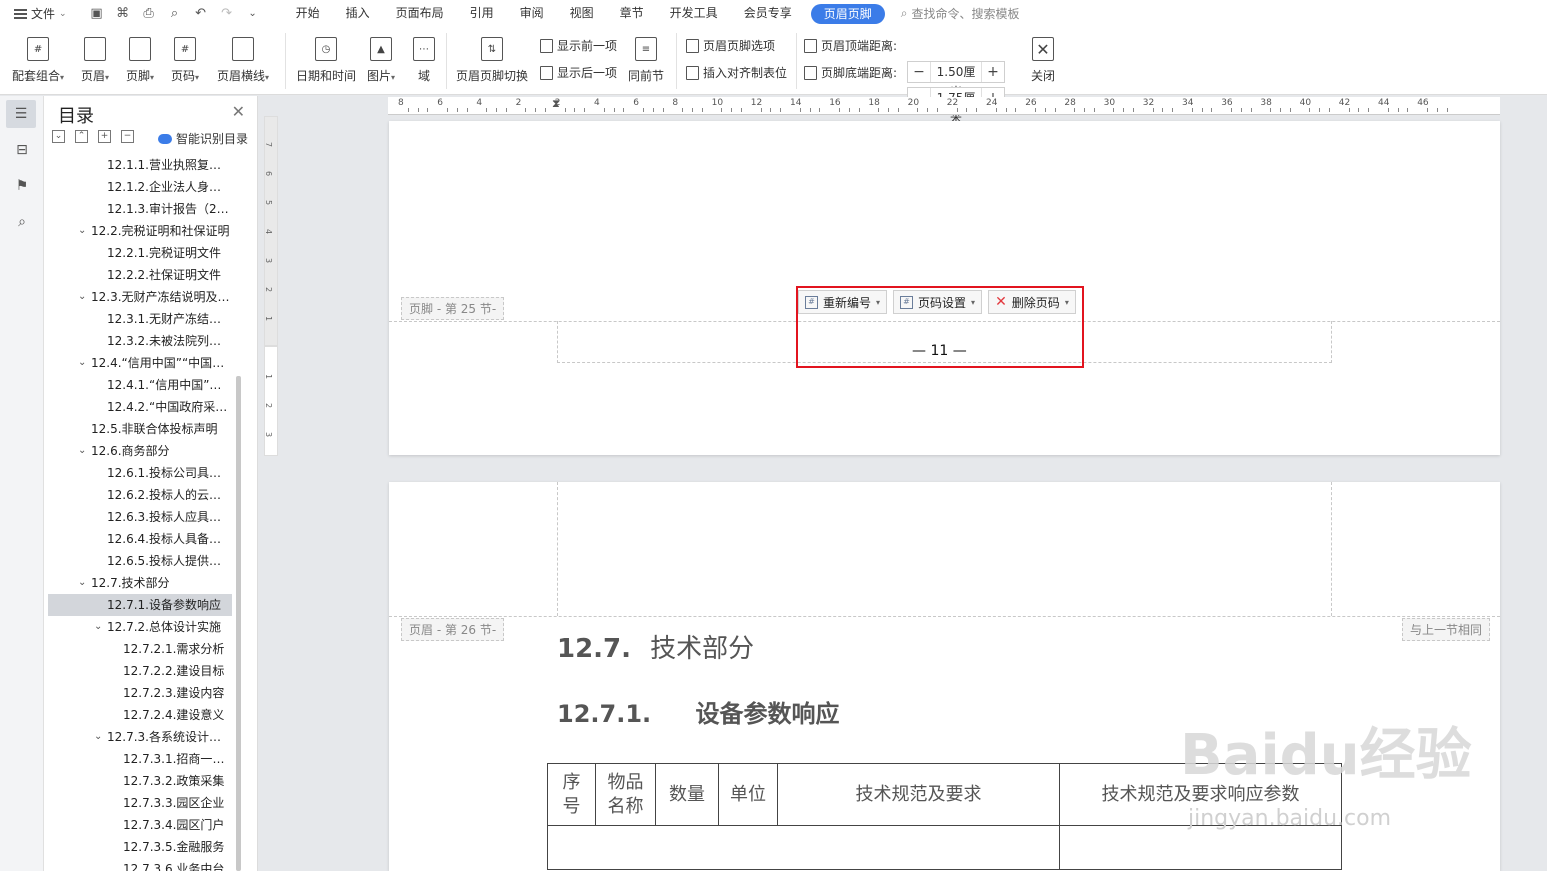 Image resolution: width=1547 pixels, height=871 pixels. What do you see at coordinates (993, 72) in the screenshot?
I see `increment-button: +` at bounding box center [993, 72].